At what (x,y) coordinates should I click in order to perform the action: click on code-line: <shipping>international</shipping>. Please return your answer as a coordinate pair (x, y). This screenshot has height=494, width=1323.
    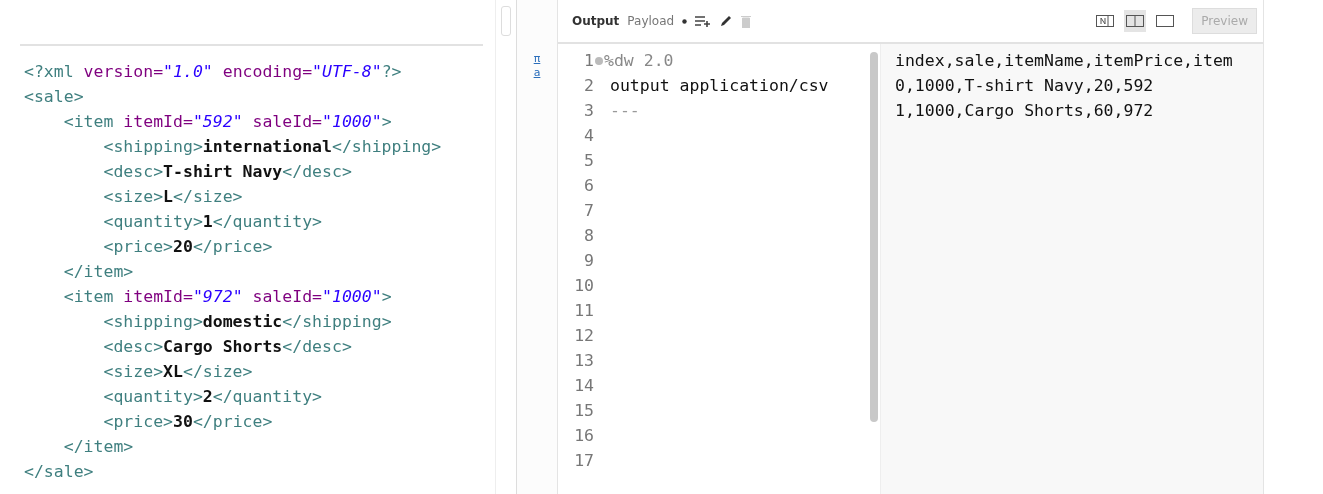
    Looking at the image, I should click on (272, 147).